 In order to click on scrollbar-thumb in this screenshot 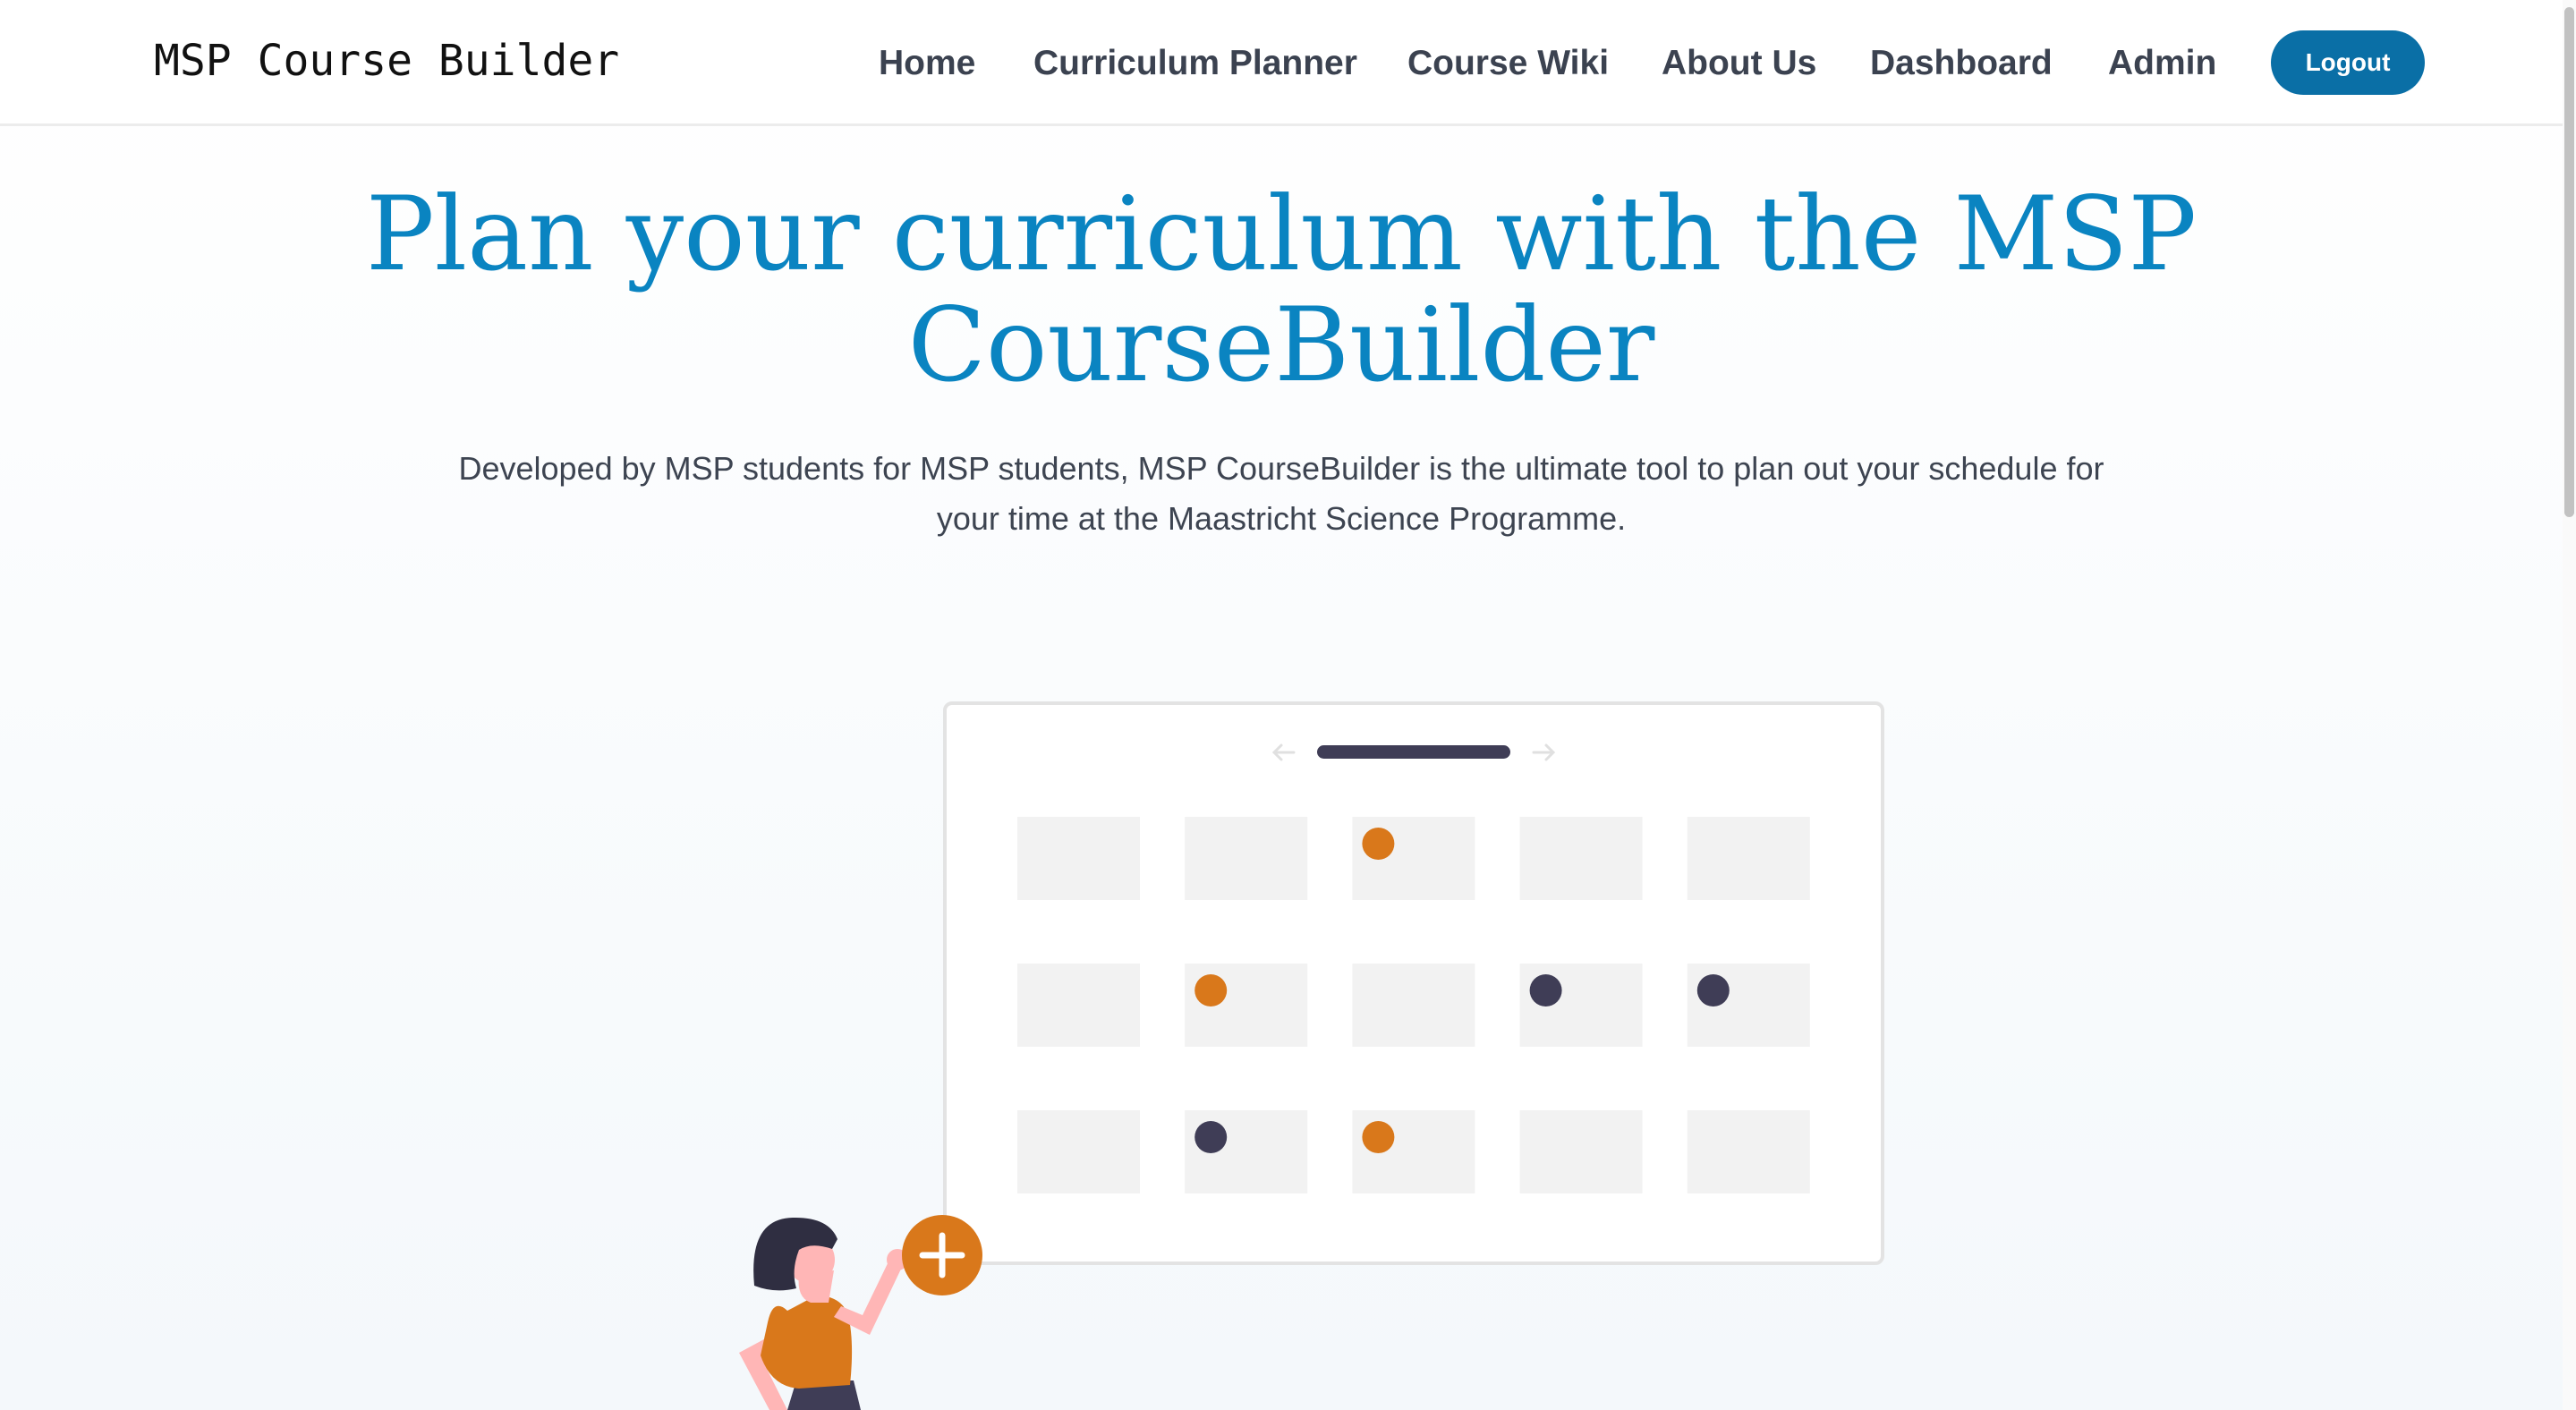, I will do `click(2569, 262)`.